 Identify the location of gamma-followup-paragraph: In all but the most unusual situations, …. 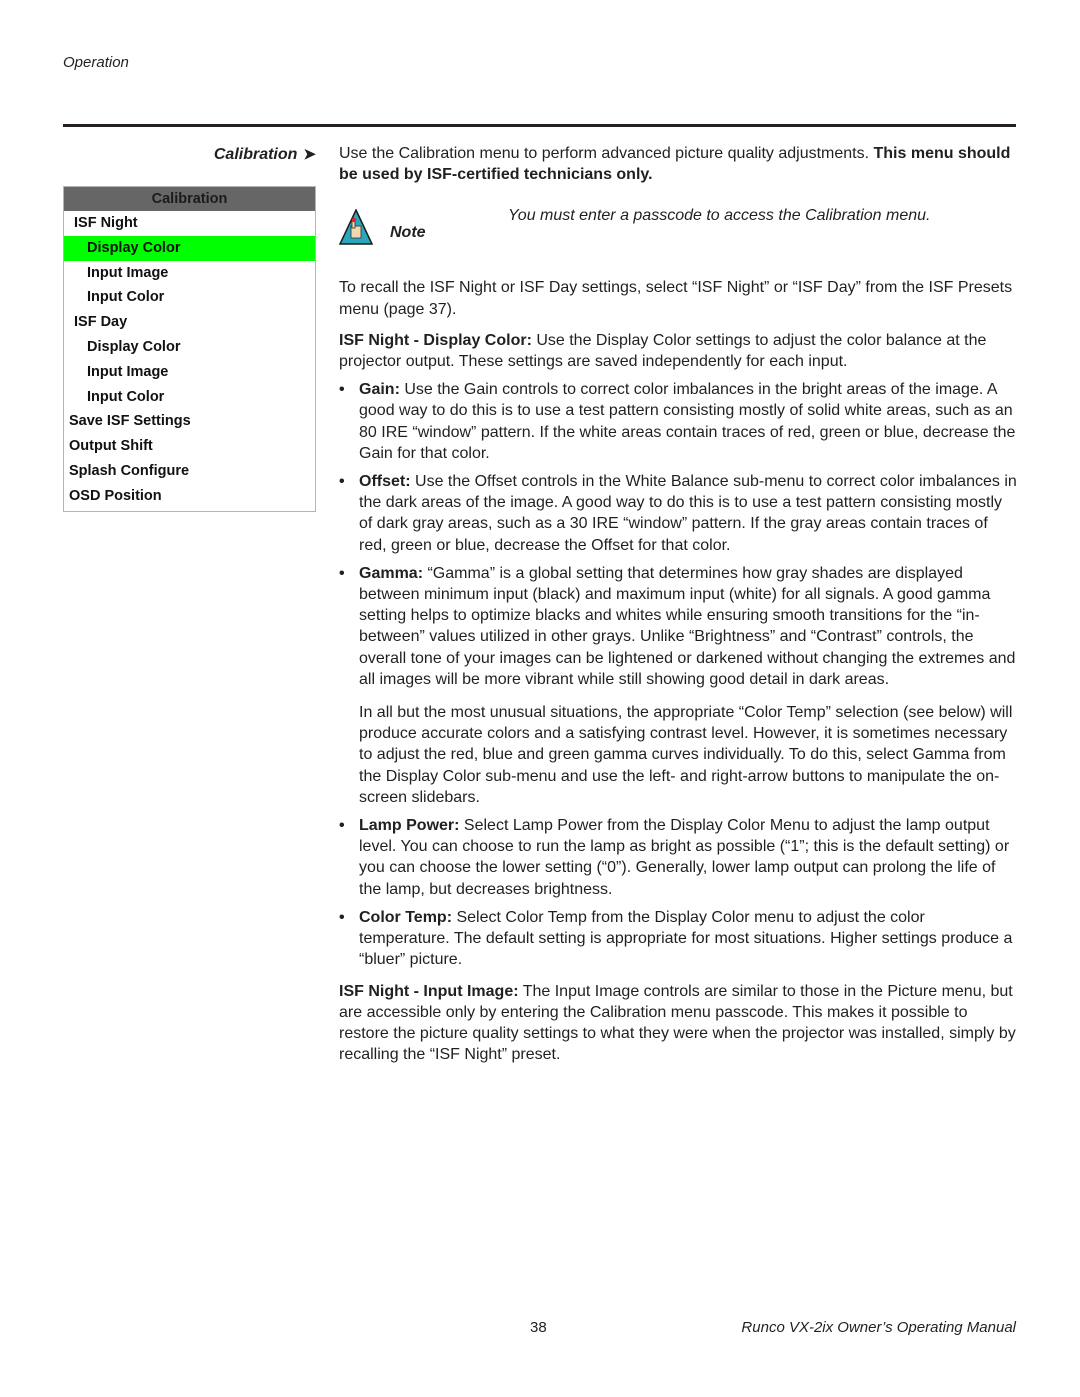
(686, 755).